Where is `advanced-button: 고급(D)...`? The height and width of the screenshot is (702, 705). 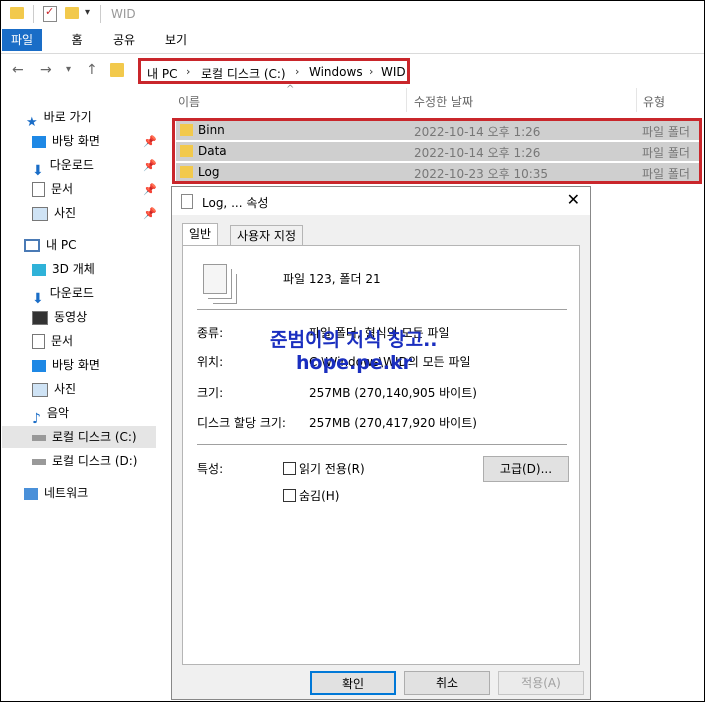
advanced-button: 고급(D)... is located at coordinates (526, 469).